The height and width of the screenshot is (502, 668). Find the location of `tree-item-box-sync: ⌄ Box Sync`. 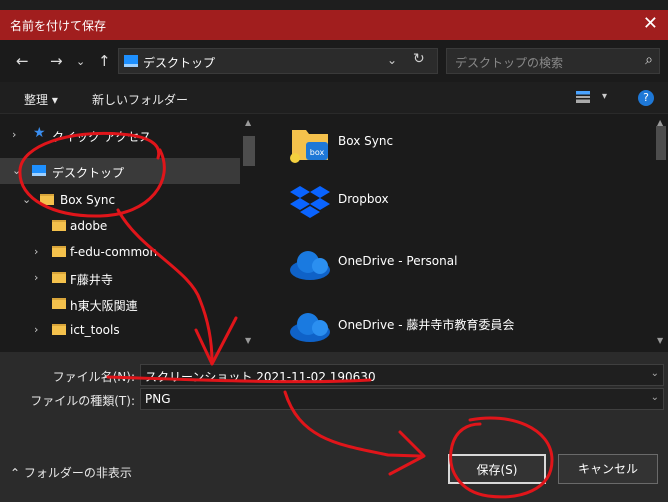

tree-item-box-sync: ⌄ Box Sync is located at coordinates (120, 200).